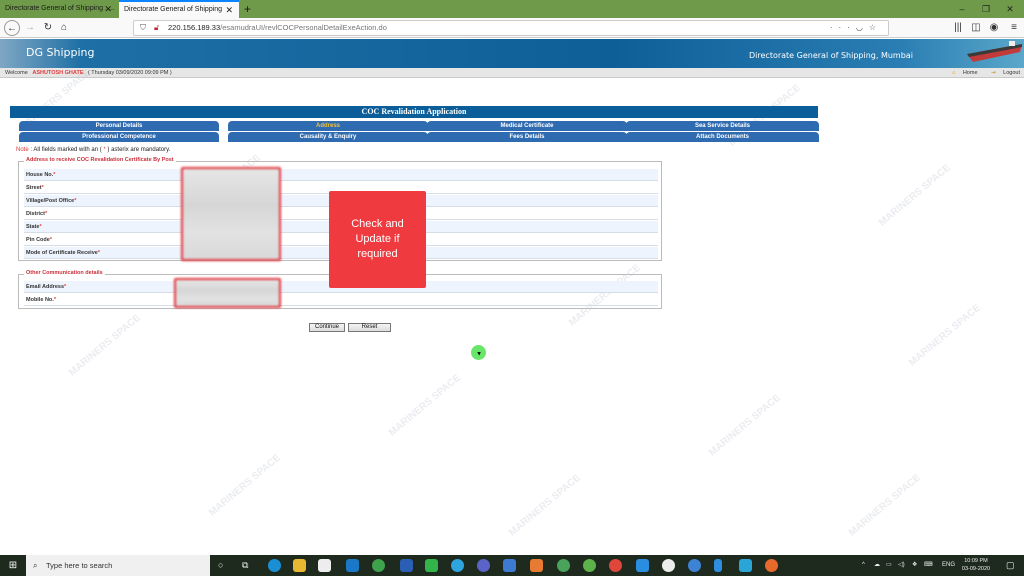 Image resolution: width=1024 pixels, height=576 pixels. Describe the element at coordinates (227, 293) in the screenshot. I see `redacted-contact-values` at that location.